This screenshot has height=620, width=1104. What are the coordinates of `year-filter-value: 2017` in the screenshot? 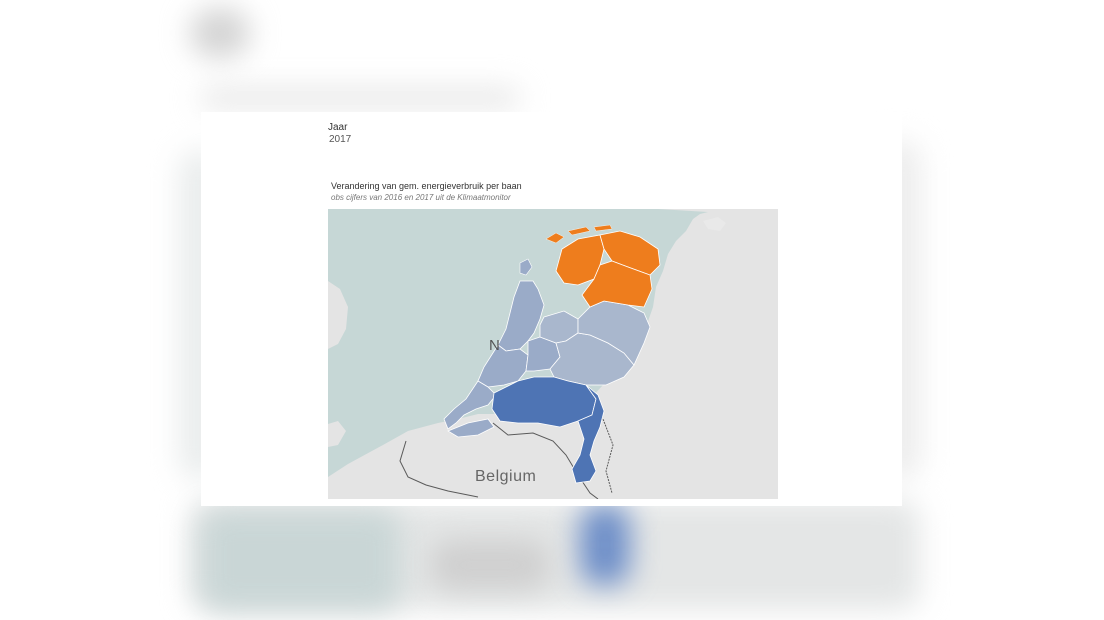 It's located at (340, 139).